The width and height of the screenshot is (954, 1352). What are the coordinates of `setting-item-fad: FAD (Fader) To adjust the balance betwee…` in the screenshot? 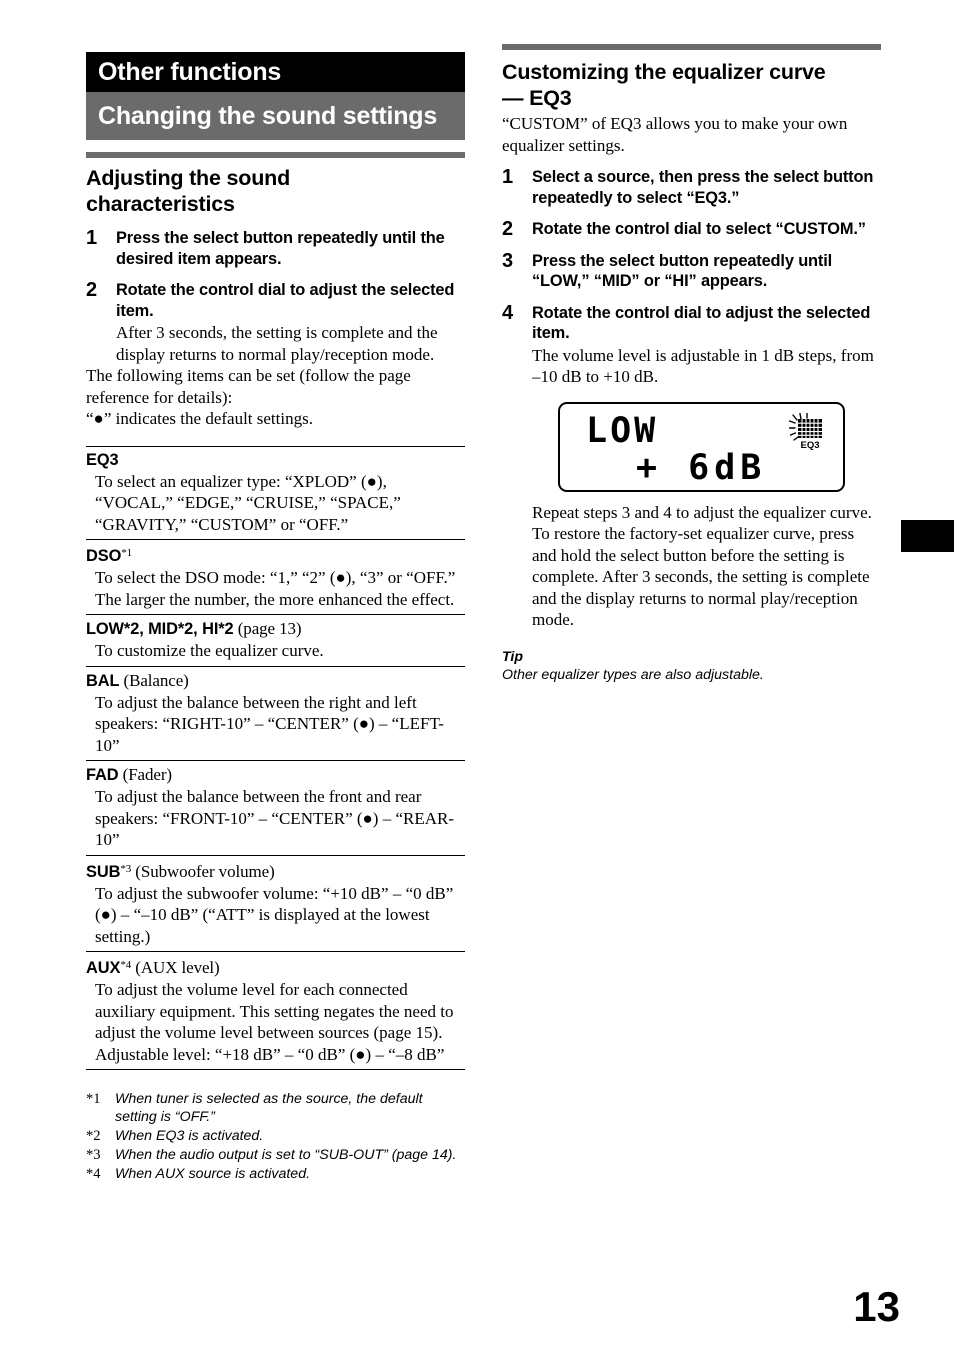 It's located at (275, 808).